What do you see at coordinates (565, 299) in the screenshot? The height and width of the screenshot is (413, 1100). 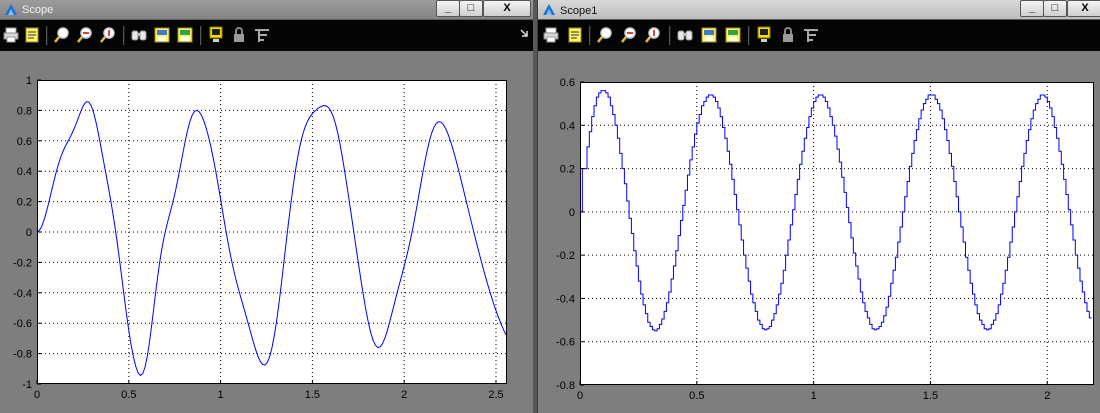 I see `y-tick-label: -0.4` at bounding box center [565, 299].